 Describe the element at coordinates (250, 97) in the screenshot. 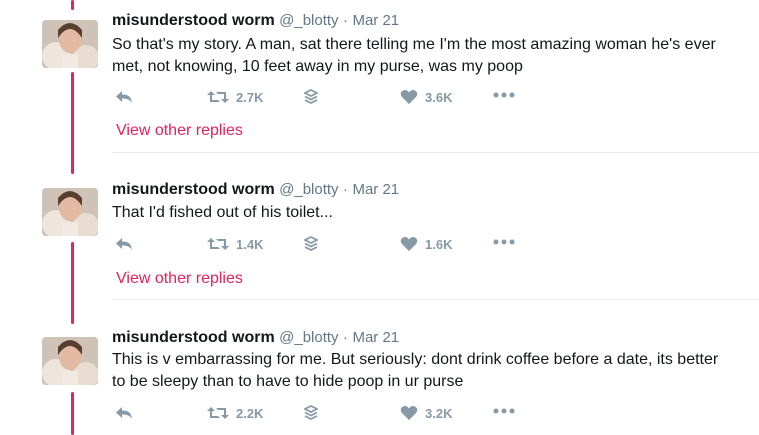

I see `retweet-count: 2.7K` at that location.